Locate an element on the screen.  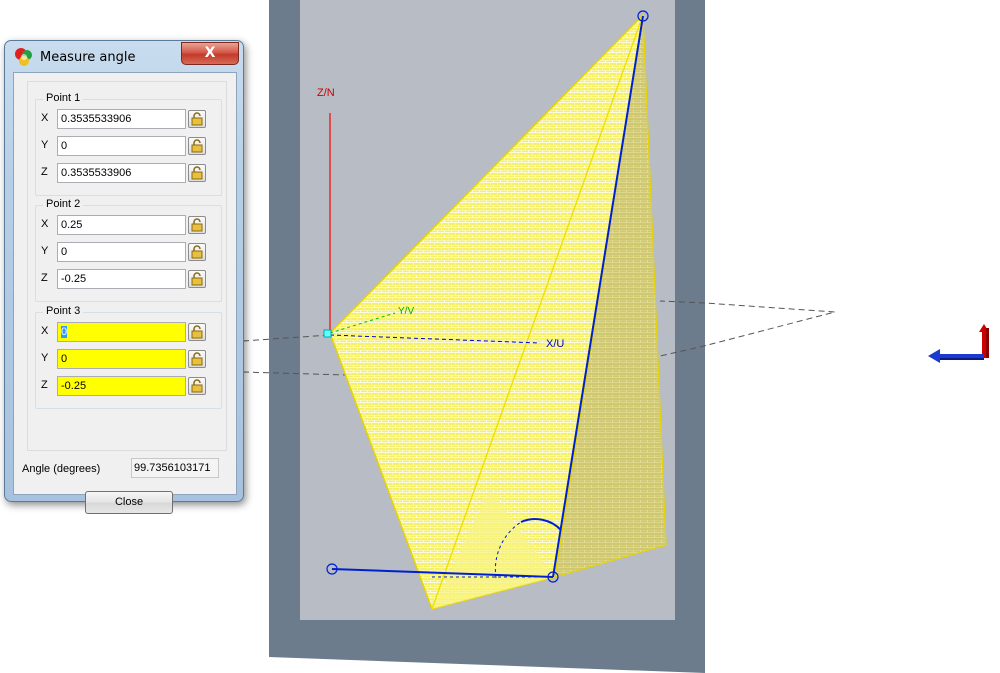
dialog-title: Measure angle is located at coordinates (88, 57).